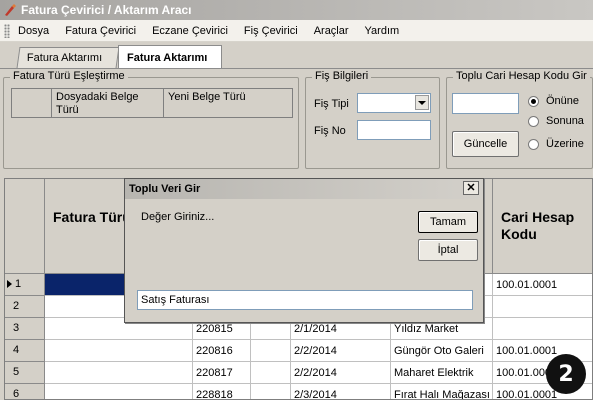 The width and height of the screenshot is (593, 400). I want to click on tab-fatura-aktarimi-1: Fatura Aktarımı, so click(68, 57).